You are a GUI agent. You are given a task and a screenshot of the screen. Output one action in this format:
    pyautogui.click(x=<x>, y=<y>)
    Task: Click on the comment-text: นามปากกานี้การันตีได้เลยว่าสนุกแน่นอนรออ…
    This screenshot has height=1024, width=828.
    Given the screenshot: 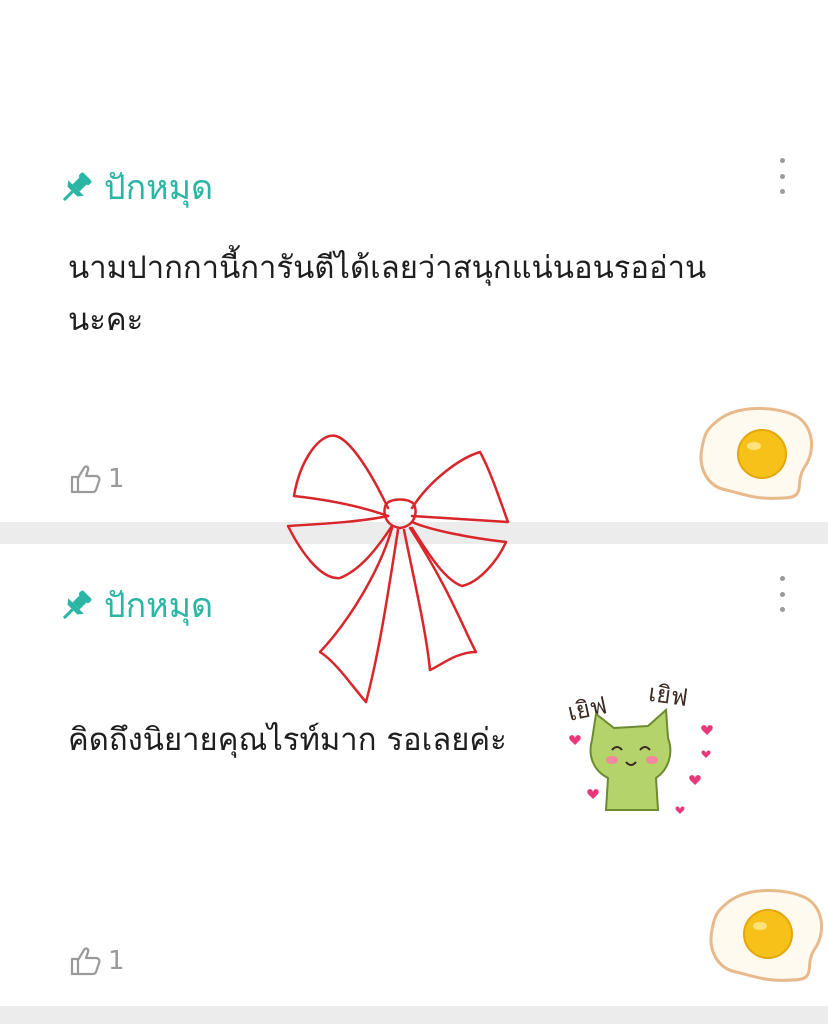 What is the action you would take?
    pyautogui.click(x=387, y=294)
    